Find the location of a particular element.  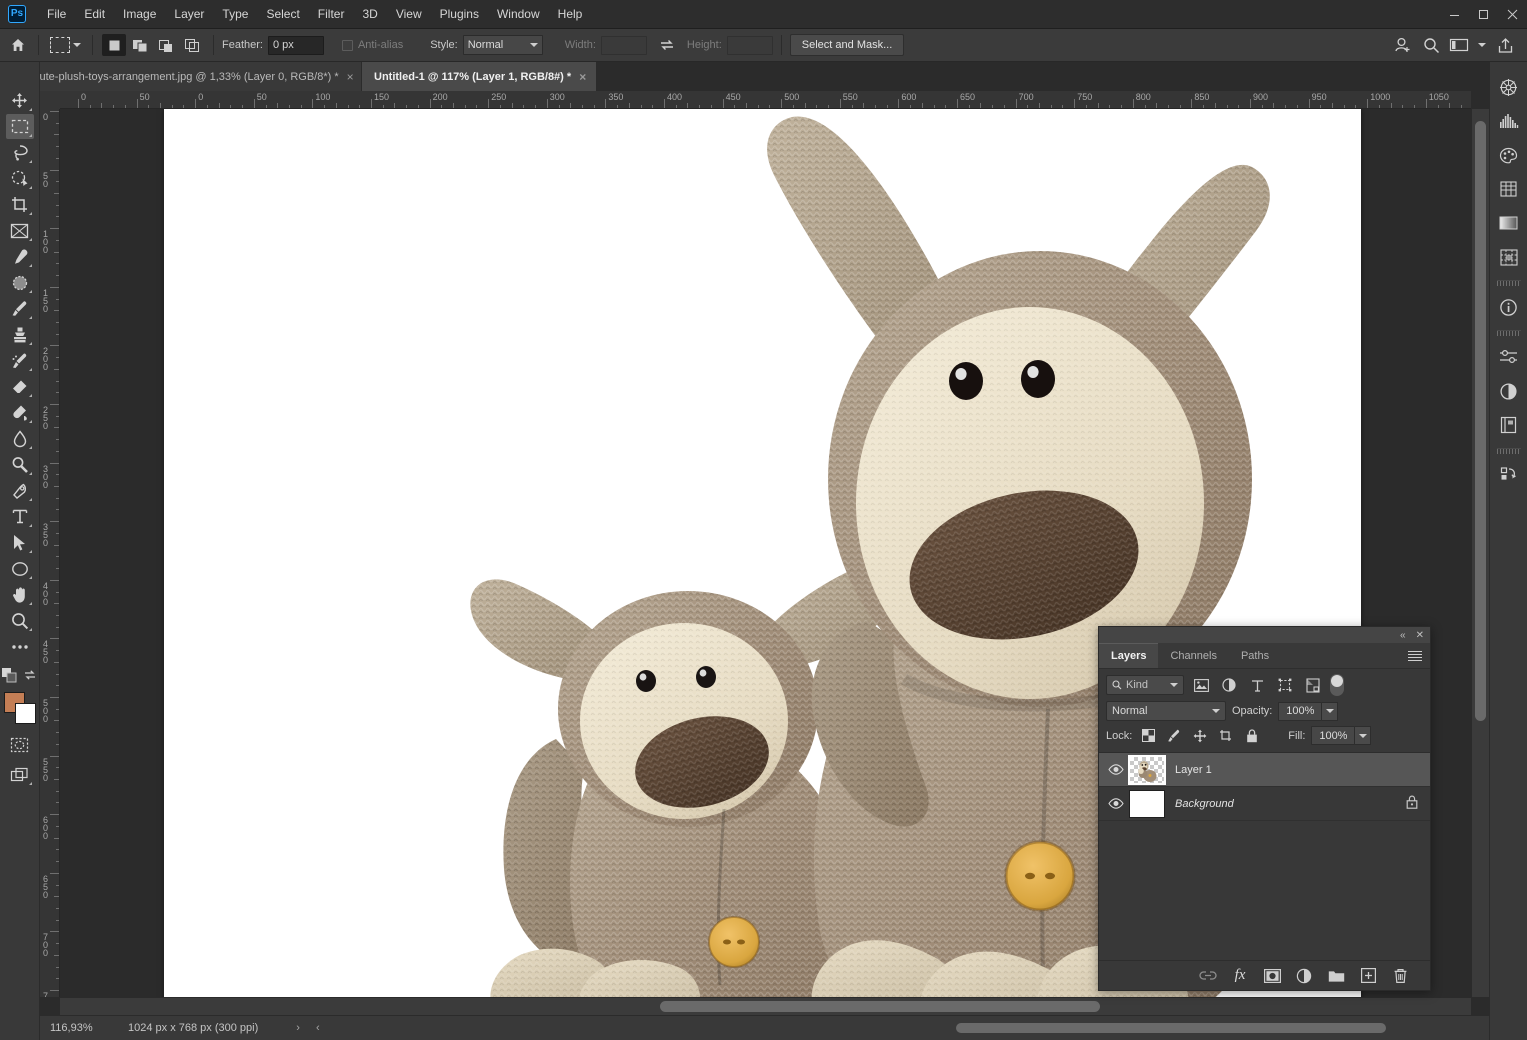

hand-tool is located at coordinates (20, 594).